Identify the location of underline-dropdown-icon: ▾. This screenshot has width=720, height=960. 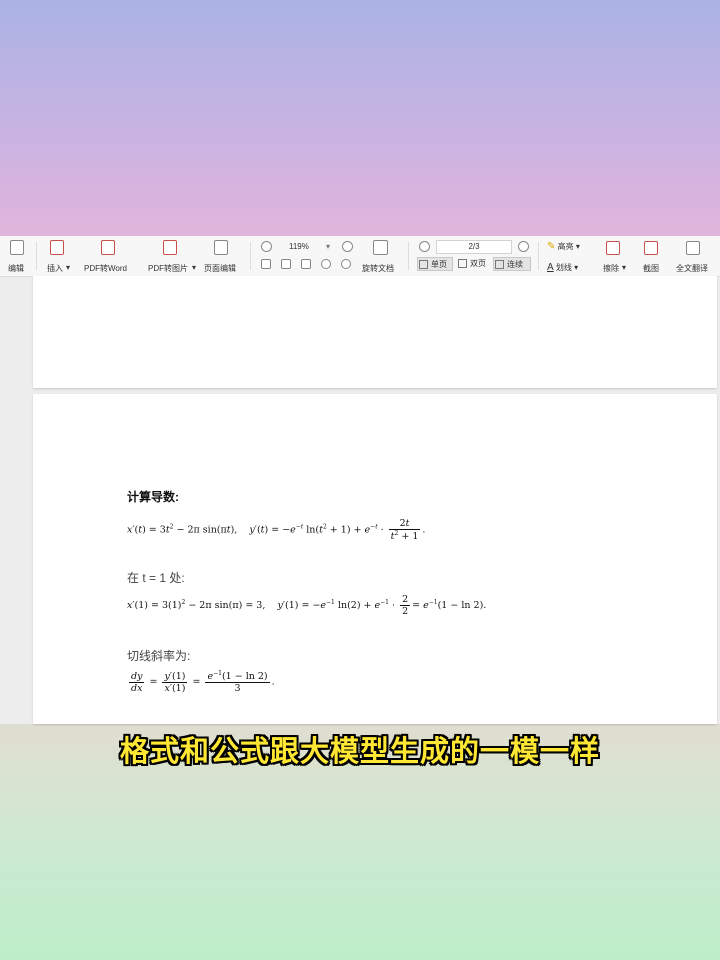
(576, 267).